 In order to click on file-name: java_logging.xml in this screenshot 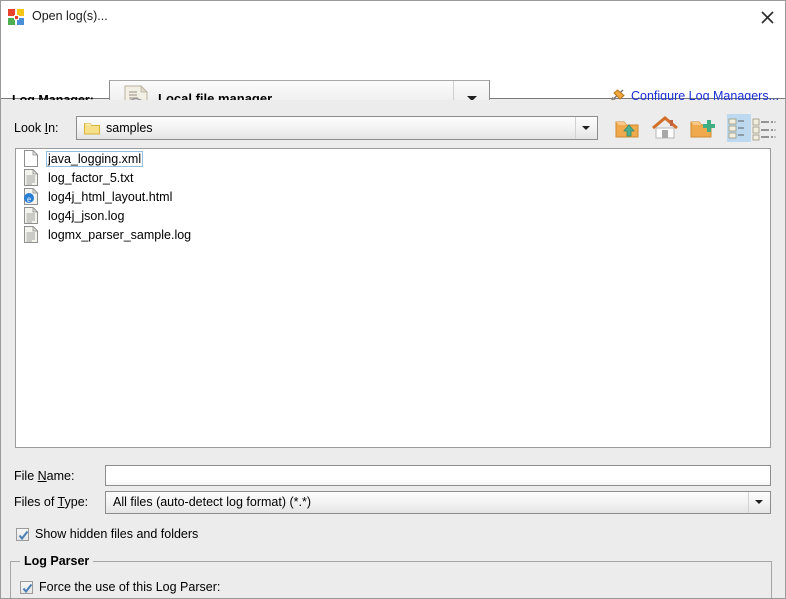, I will do `click(95, 158)`.